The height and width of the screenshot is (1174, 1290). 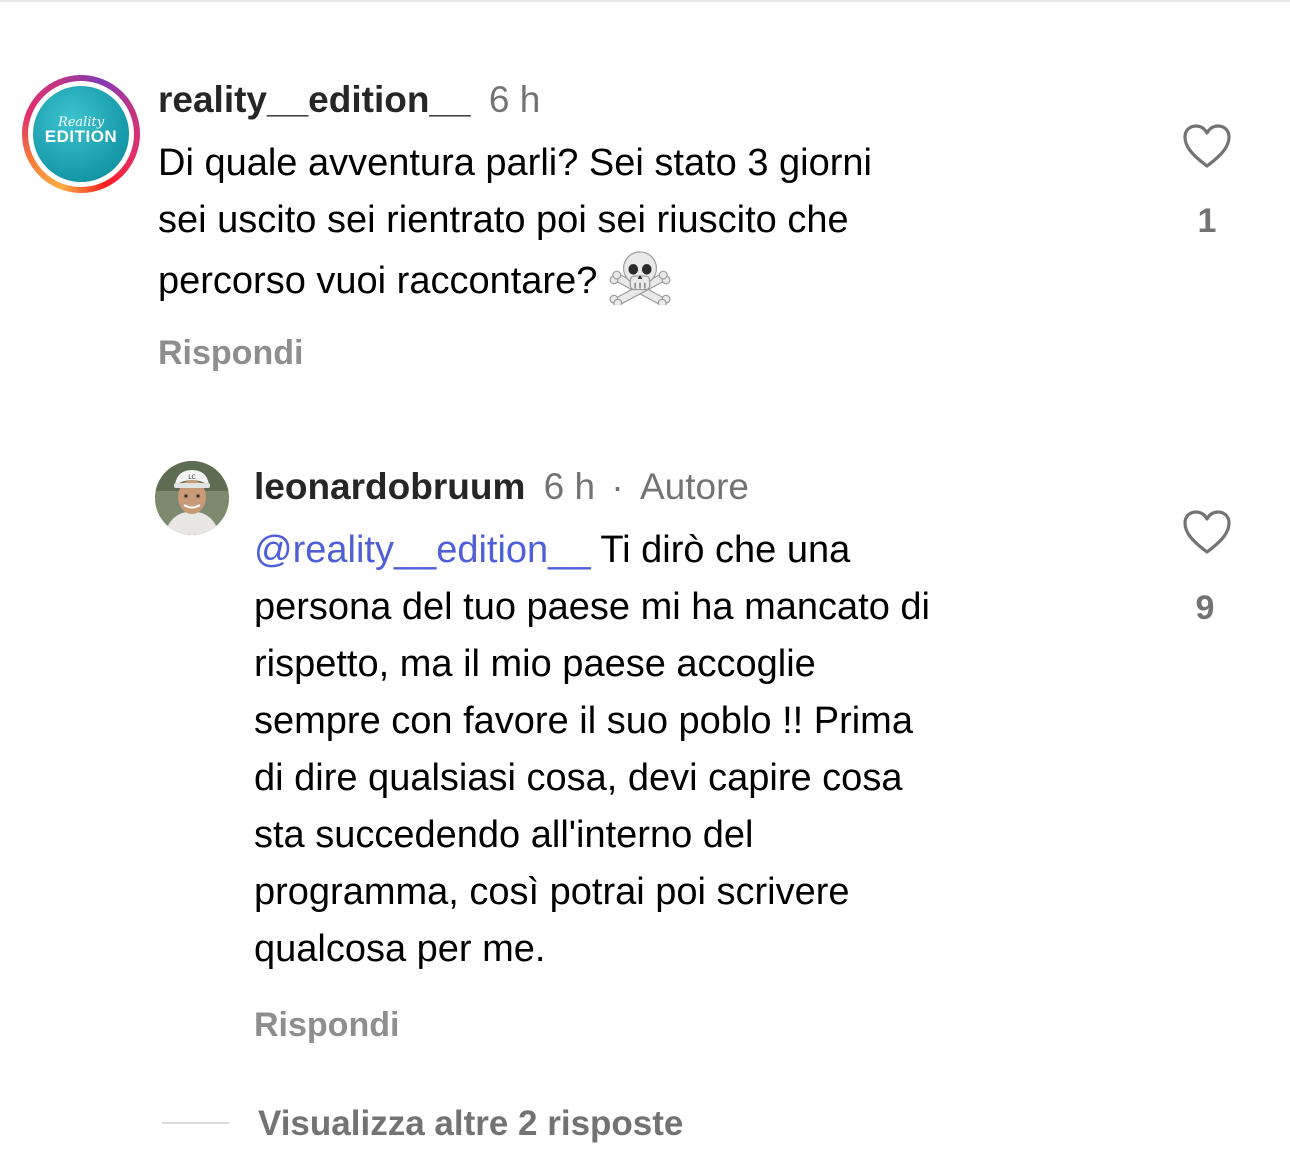 I want to click on reply-username: leonardobruum, so click(x=389, y=486).